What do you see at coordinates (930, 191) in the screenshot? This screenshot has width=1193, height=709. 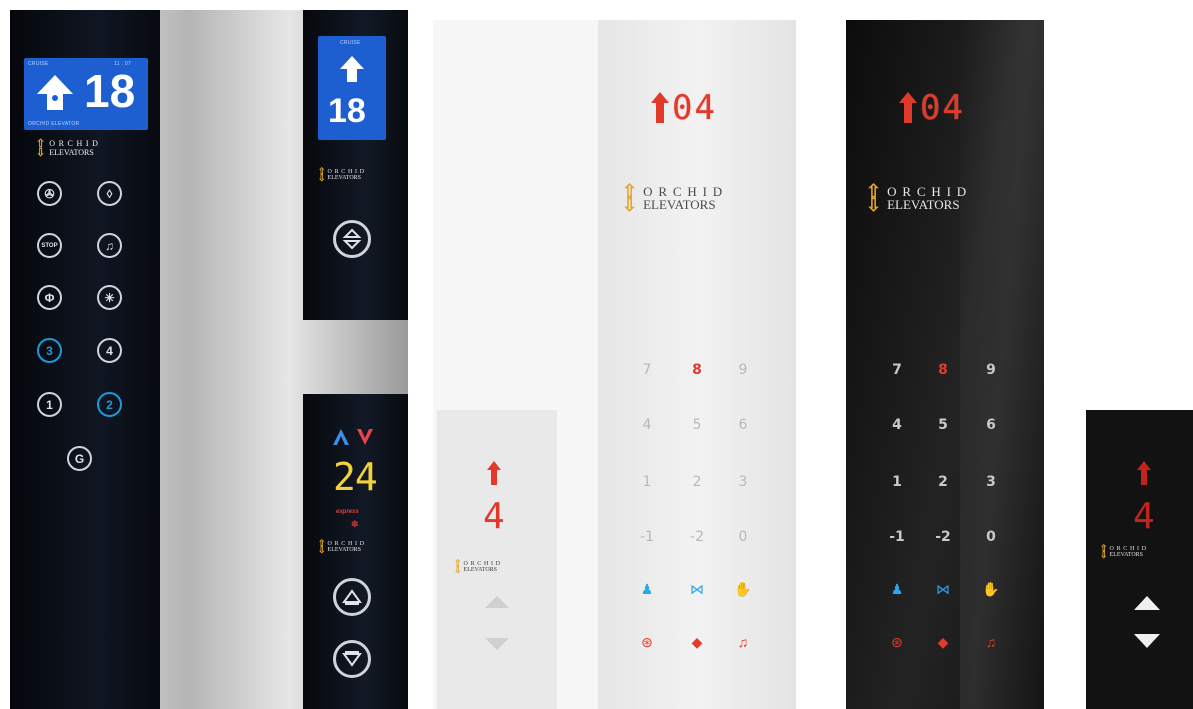 I see `brand-line1: ORCHID` at bounding box center [930, 191].